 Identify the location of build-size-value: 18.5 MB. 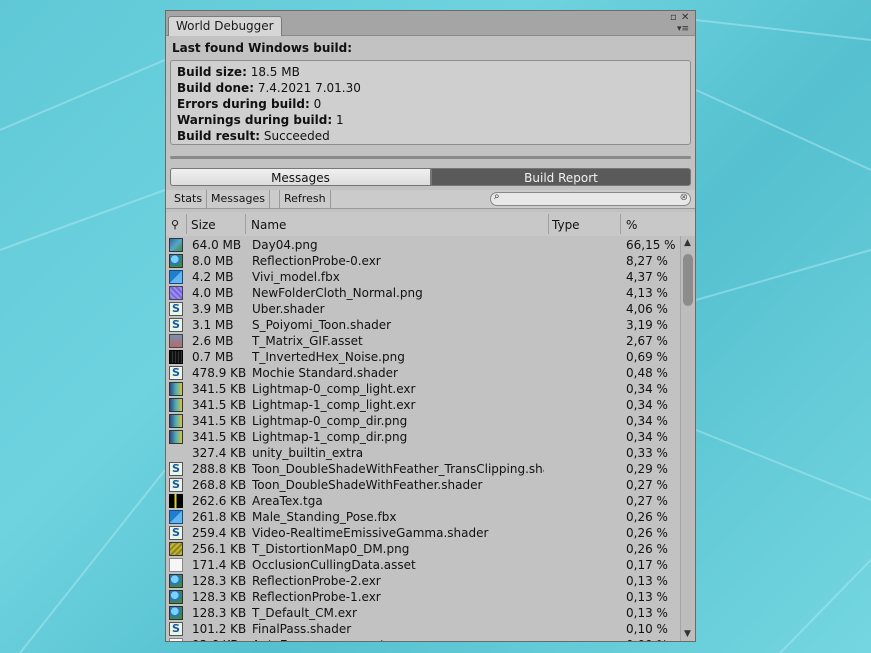
(275, 72).